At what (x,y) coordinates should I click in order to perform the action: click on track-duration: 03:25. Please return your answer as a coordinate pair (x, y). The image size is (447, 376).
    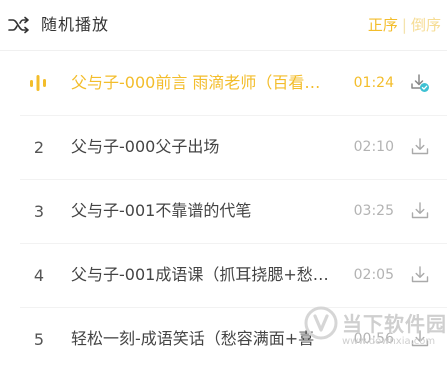
    Looking at the image, I should click on (373, 211).